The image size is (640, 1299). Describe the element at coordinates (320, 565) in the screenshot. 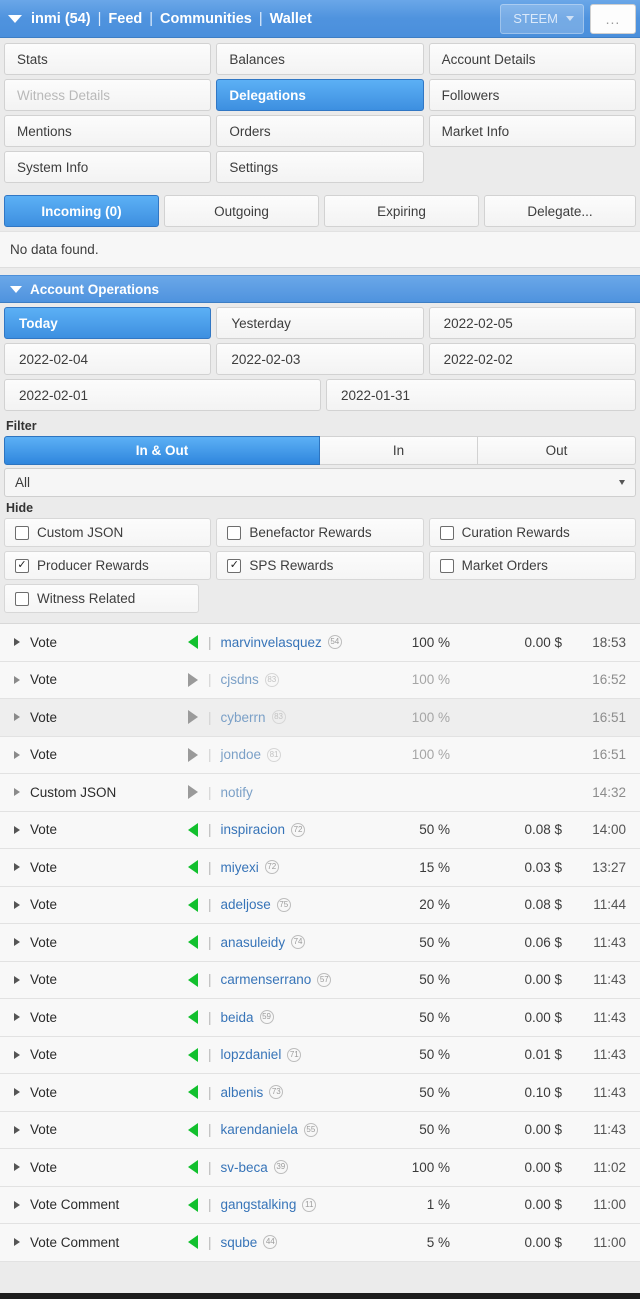

I see `hide-checkbox-sps-rewards: ✓ SPS Rewards` at that location.